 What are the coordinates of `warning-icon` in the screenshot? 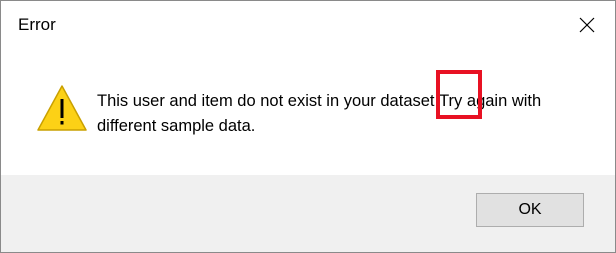 It's located at (62, 108).